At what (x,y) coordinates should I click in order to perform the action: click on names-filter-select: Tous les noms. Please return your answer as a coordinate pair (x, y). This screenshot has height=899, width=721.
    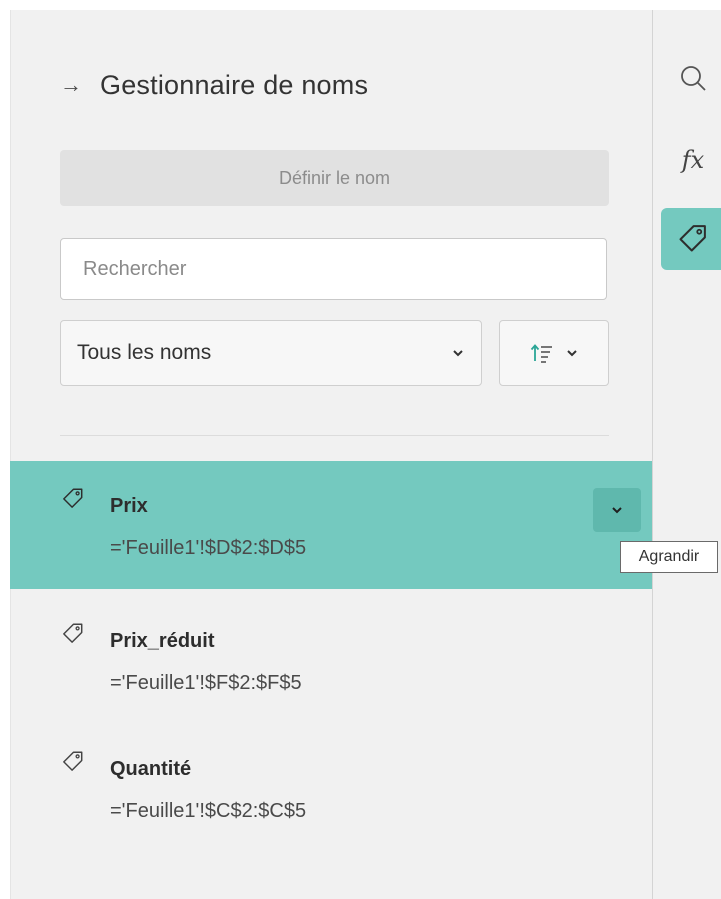
    Looking at the image, I should click on (271, 353).